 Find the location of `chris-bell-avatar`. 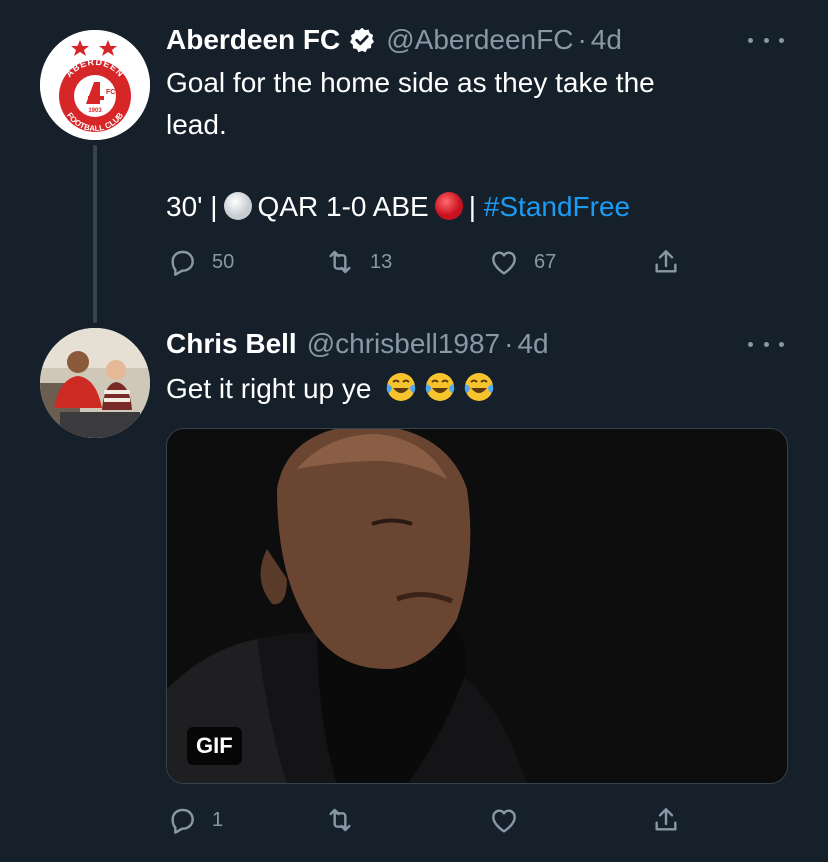

chris-bell-avatar is located at coordinates (95, 383).